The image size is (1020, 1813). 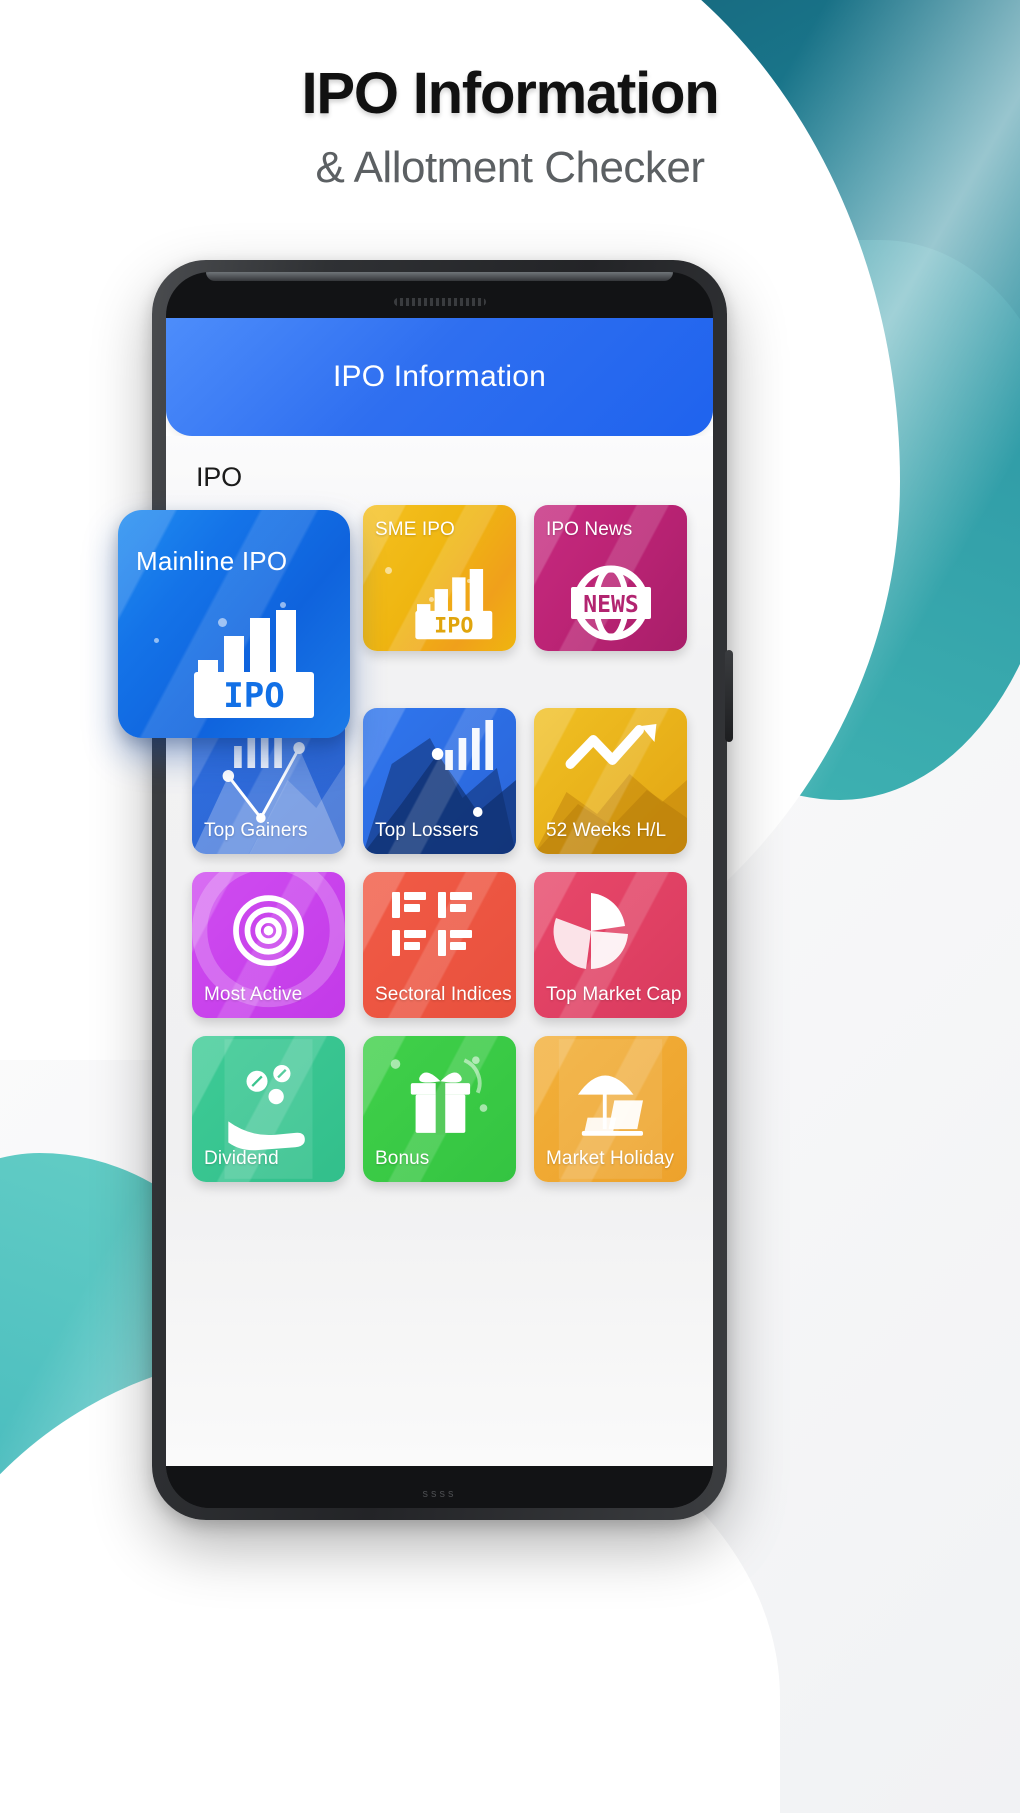 I want to click on tile-label: Top Market Cap, so click(x=614, y=994).